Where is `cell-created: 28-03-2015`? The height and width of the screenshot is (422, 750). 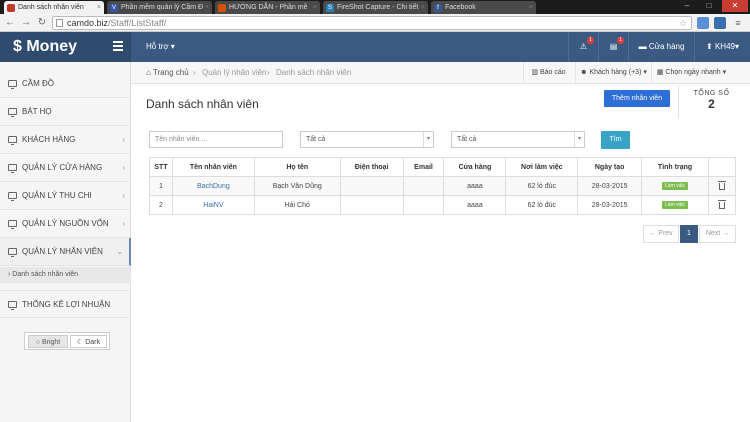
cell-created: 28-03-2015 is located at coordinates (610, 186).